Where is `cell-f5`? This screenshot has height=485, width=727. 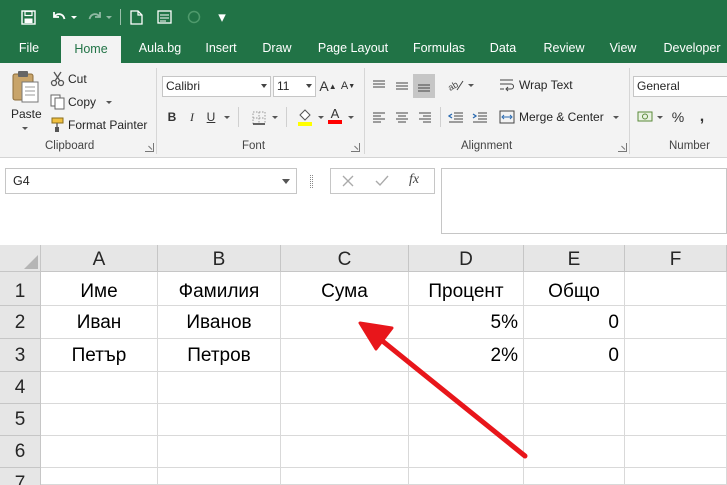 cell-f5 is located at coordinates (676, 420).